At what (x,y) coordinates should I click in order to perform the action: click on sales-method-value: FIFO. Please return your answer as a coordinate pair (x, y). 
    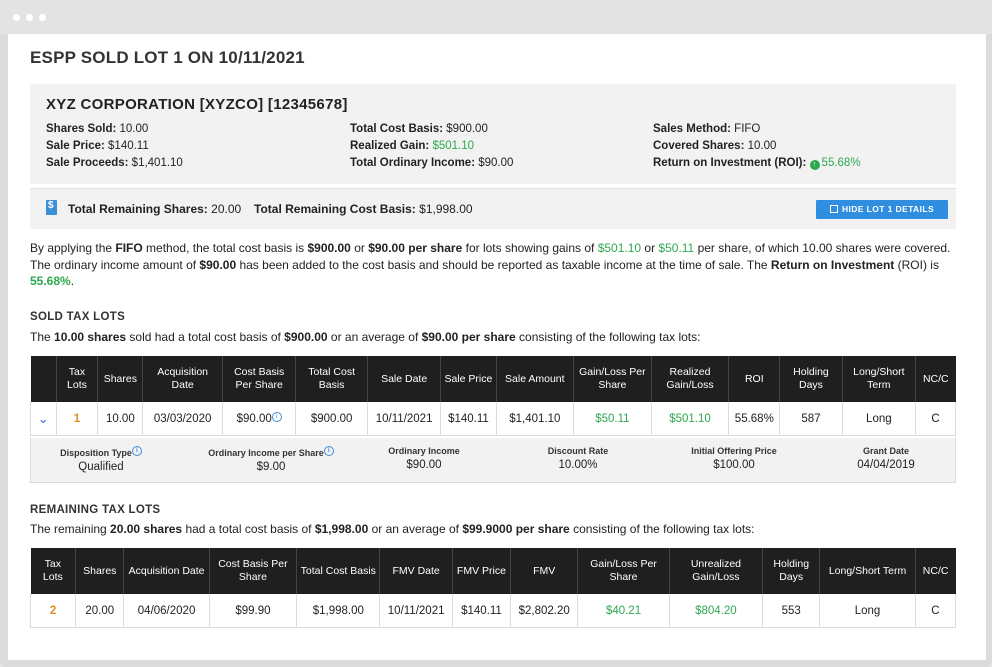
    Looking at the image, I should click on (747, 129).